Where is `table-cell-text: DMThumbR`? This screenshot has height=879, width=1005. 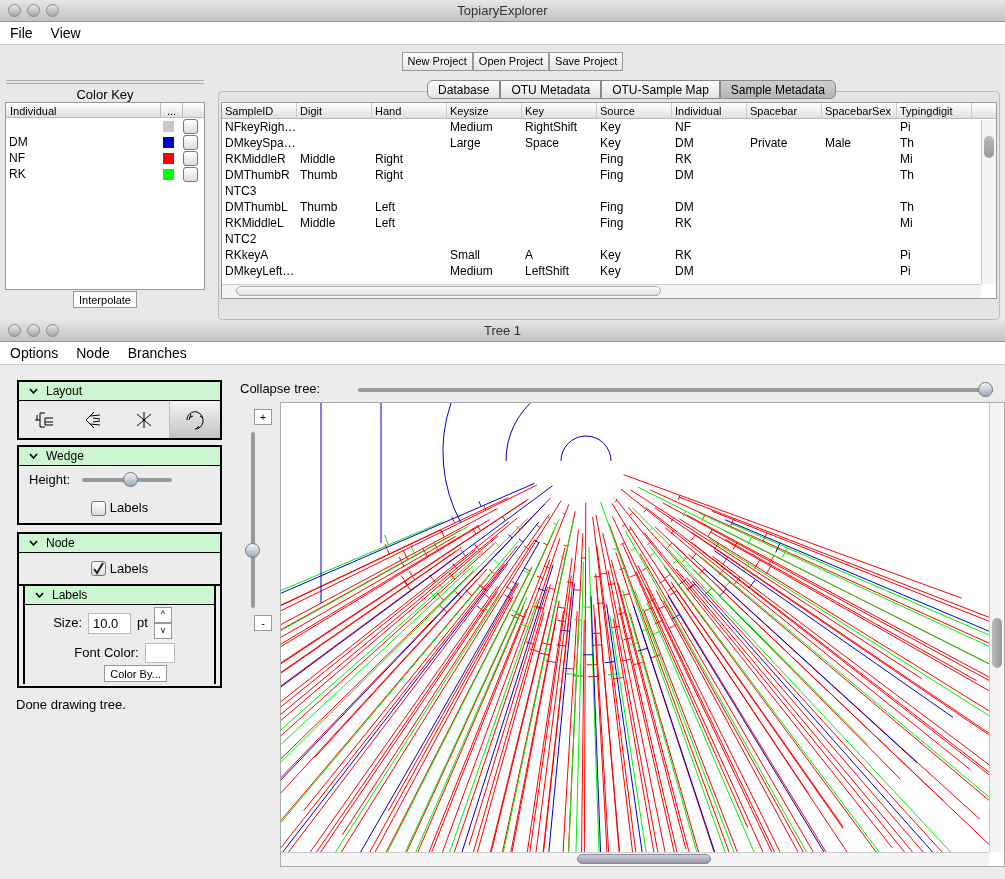
table-cell-text: DMThumbR is located at coordinates (257, 175).